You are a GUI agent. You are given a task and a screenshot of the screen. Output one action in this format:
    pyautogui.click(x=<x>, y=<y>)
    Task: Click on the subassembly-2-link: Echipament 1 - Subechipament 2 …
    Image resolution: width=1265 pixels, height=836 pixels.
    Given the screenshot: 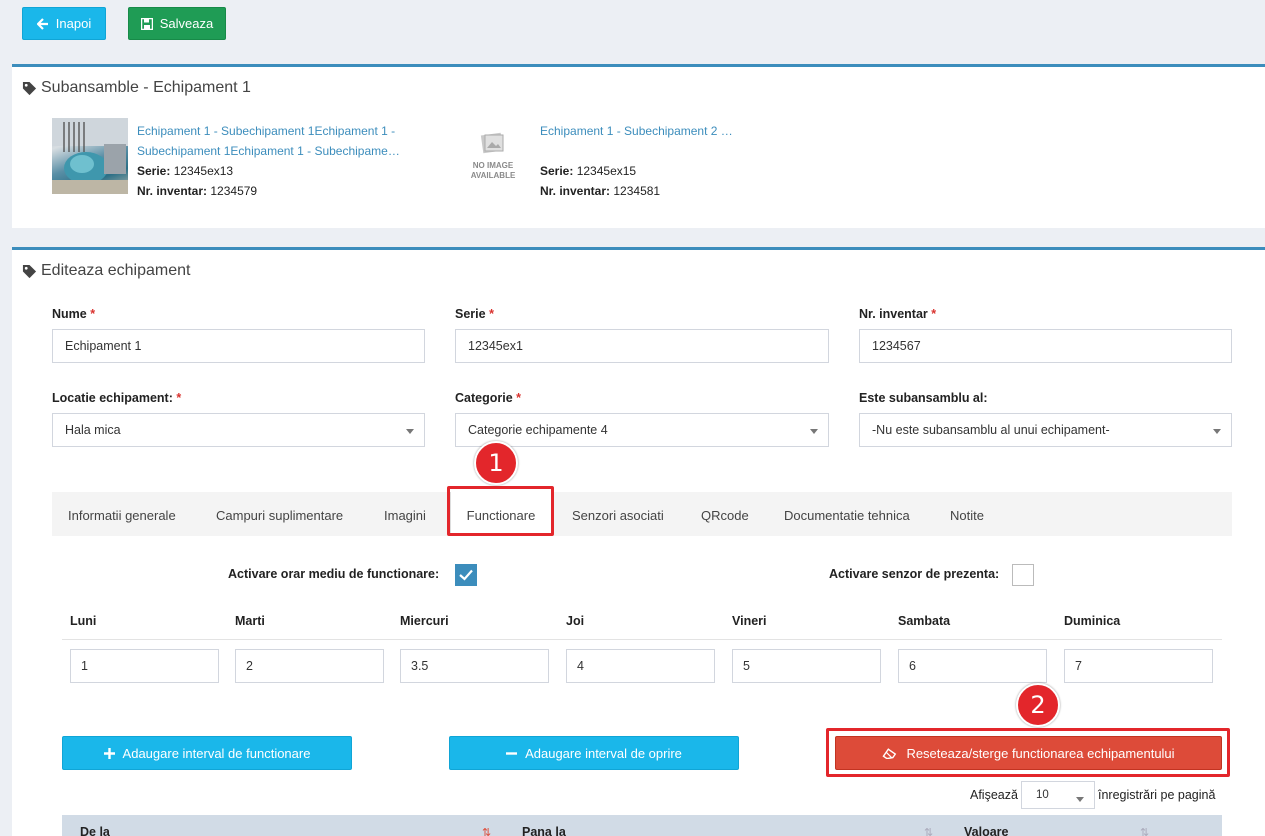 What is the action you would take?
    pyautogui.click(x=636, y=131)
    